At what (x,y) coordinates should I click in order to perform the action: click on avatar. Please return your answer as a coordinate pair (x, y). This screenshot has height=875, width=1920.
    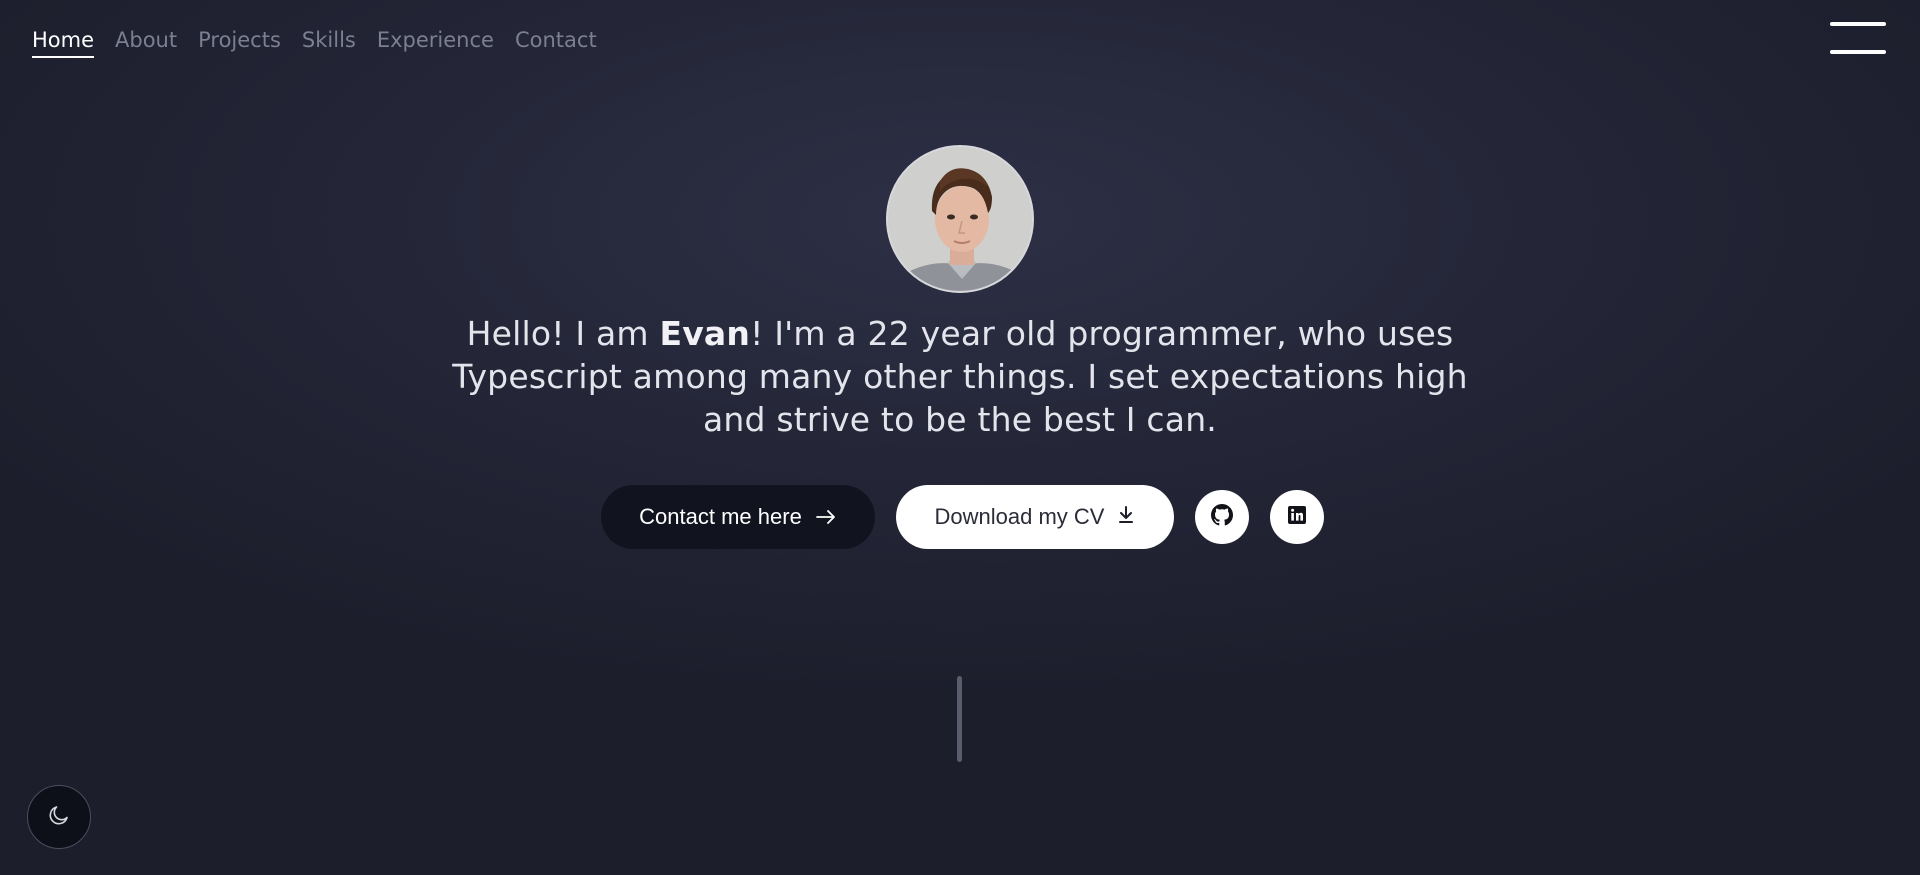
    Looking at the image, I should click on (960, 219).